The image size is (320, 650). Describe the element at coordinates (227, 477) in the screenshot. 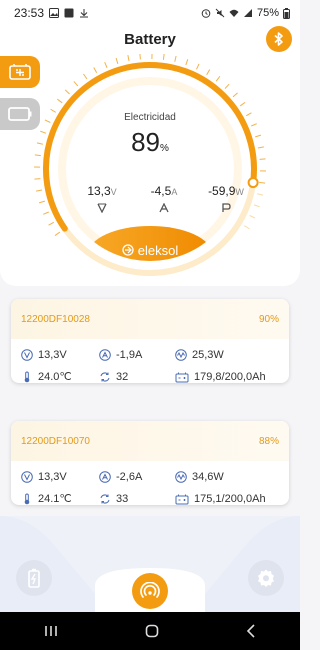

I see `pack-power: 34,6W` at that location.